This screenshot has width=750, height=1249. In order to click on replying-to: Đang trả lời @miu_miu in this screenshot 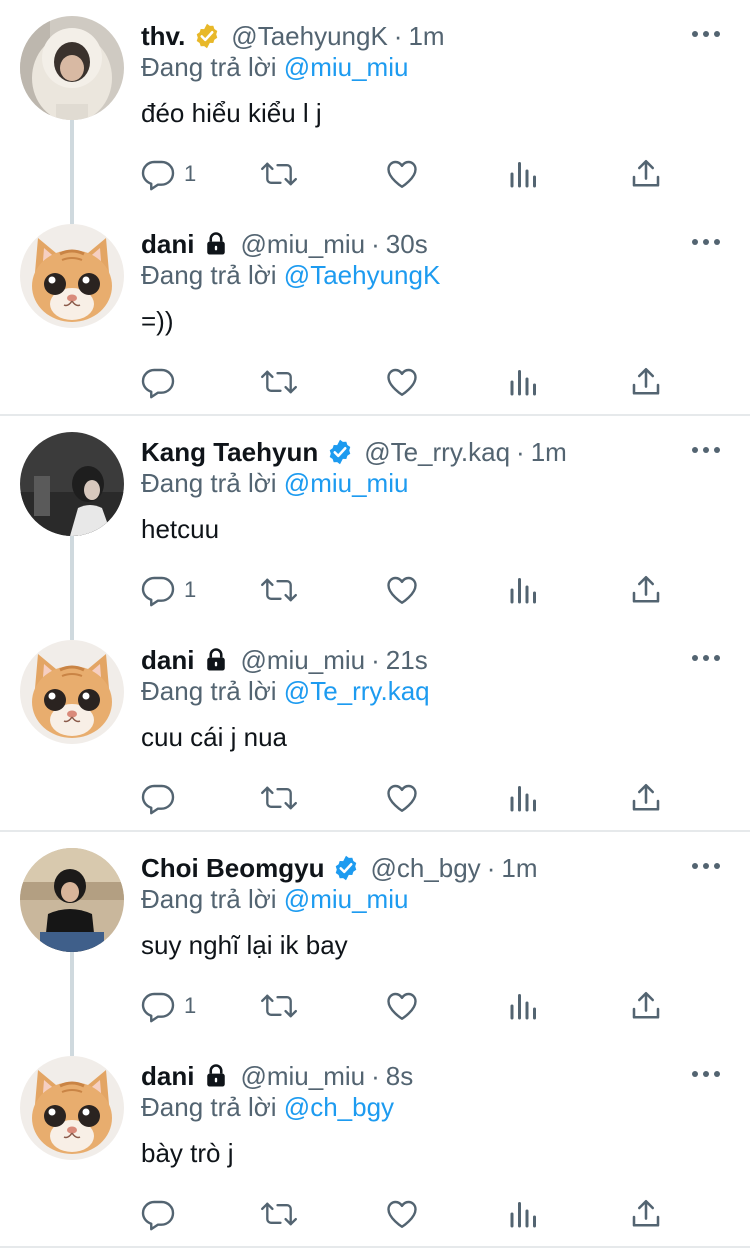, I will do `click(274, 899)`.